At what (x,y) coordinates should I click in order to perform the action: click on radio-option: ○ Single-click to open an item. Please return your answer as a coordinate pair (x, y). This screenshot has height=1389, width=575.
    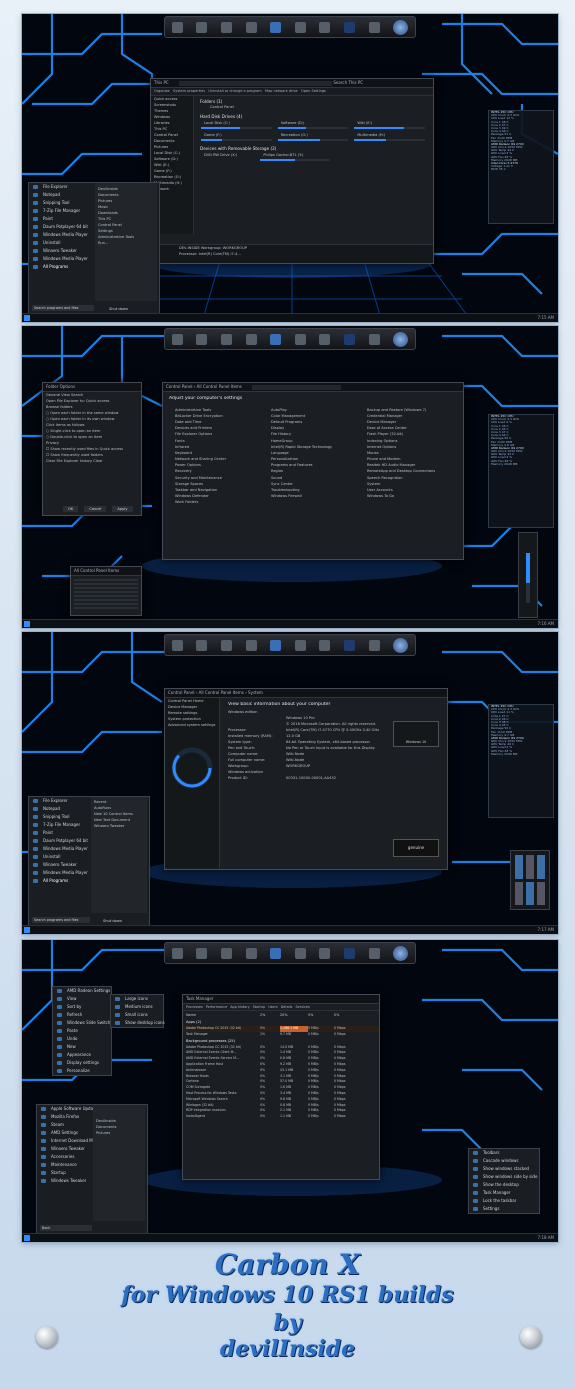
    Looking at the image, I should click on (92, 431).